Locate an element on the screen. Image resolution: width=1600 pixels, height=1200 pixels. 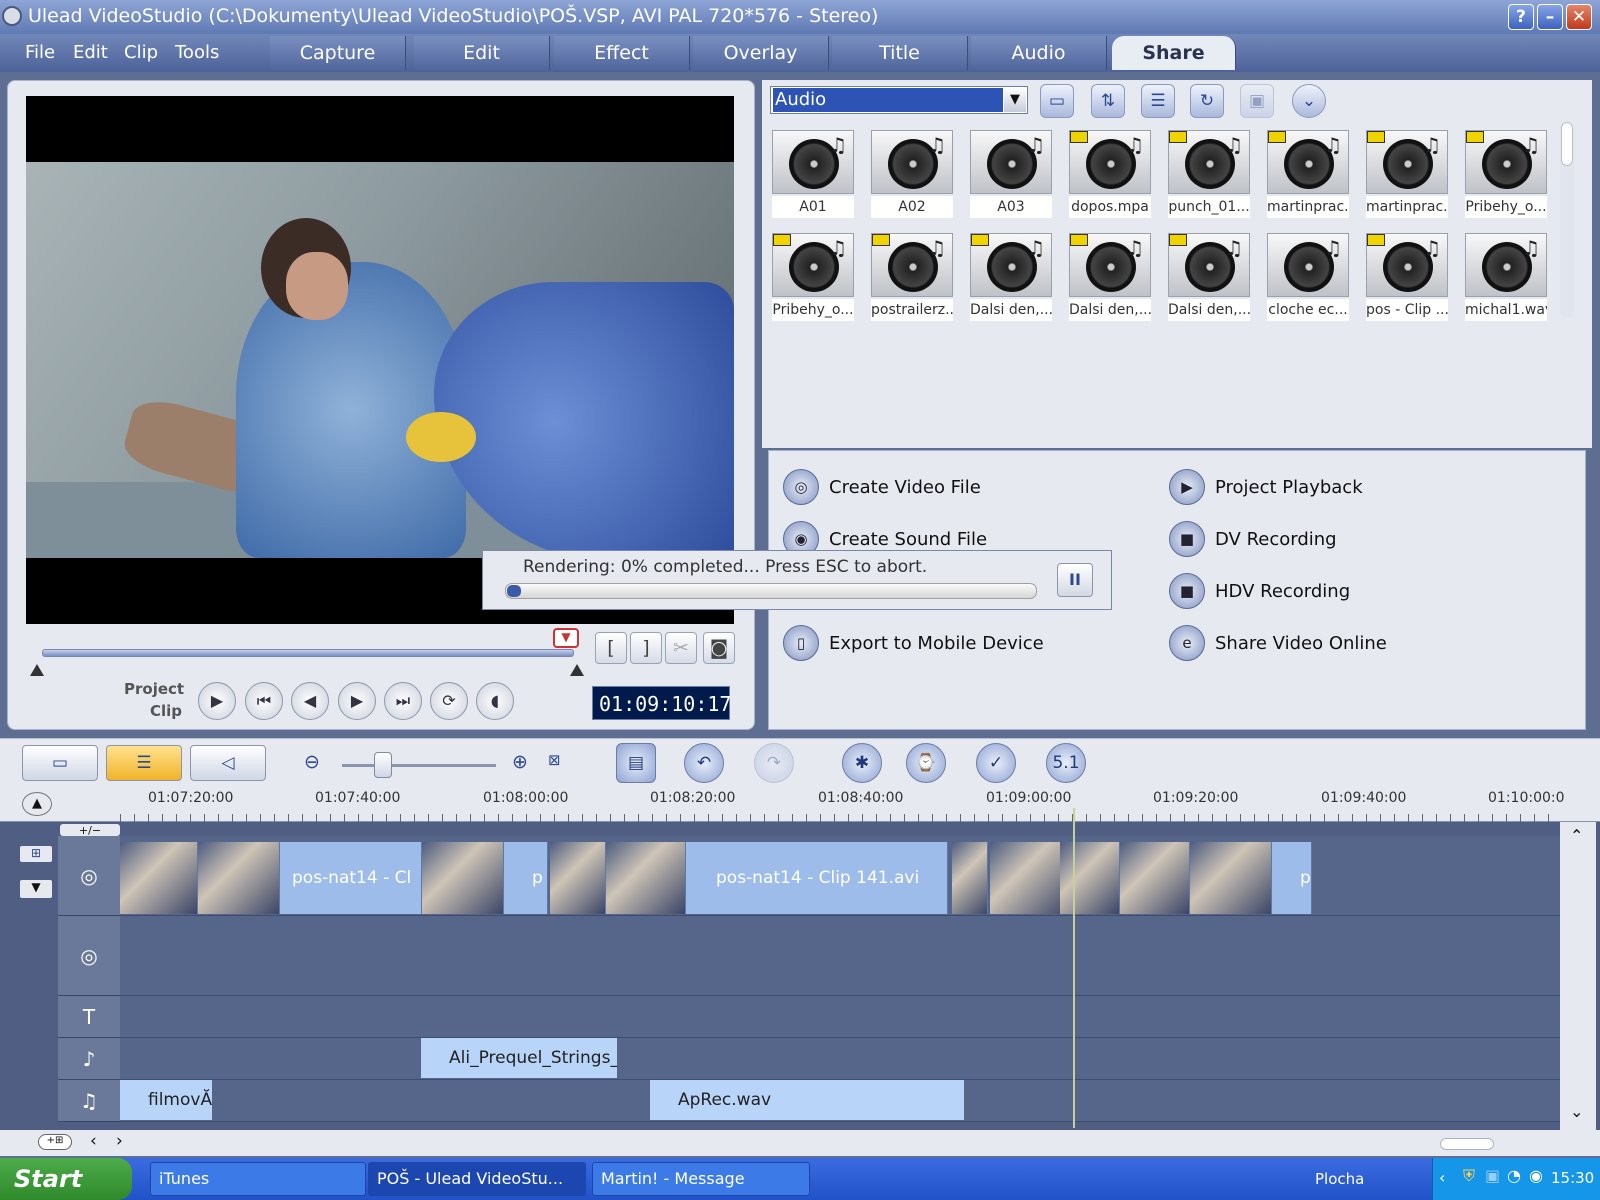
fit-project-icon: ⊠ is located at coordinates (554, 760).